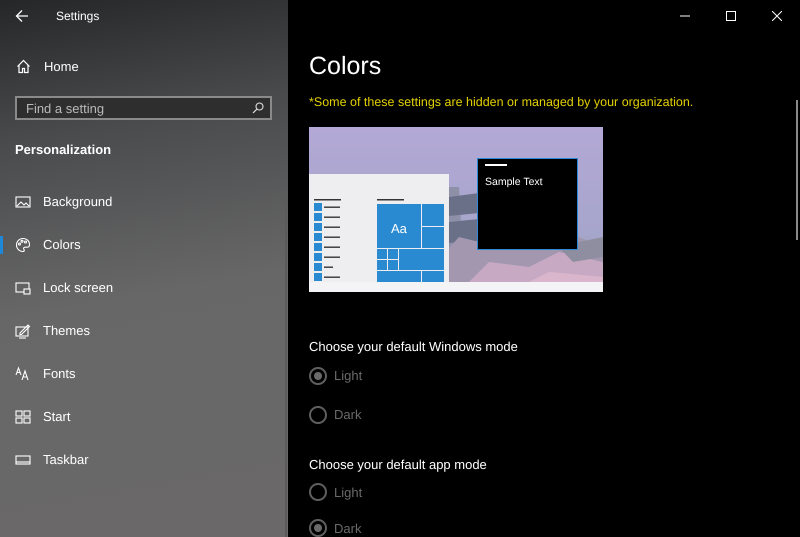 This screenshot has width=800, height=537. What do you see at coordinates (731, 16) in the screenshot?
I see `maximize-icon` at bounding box center [731, 16].